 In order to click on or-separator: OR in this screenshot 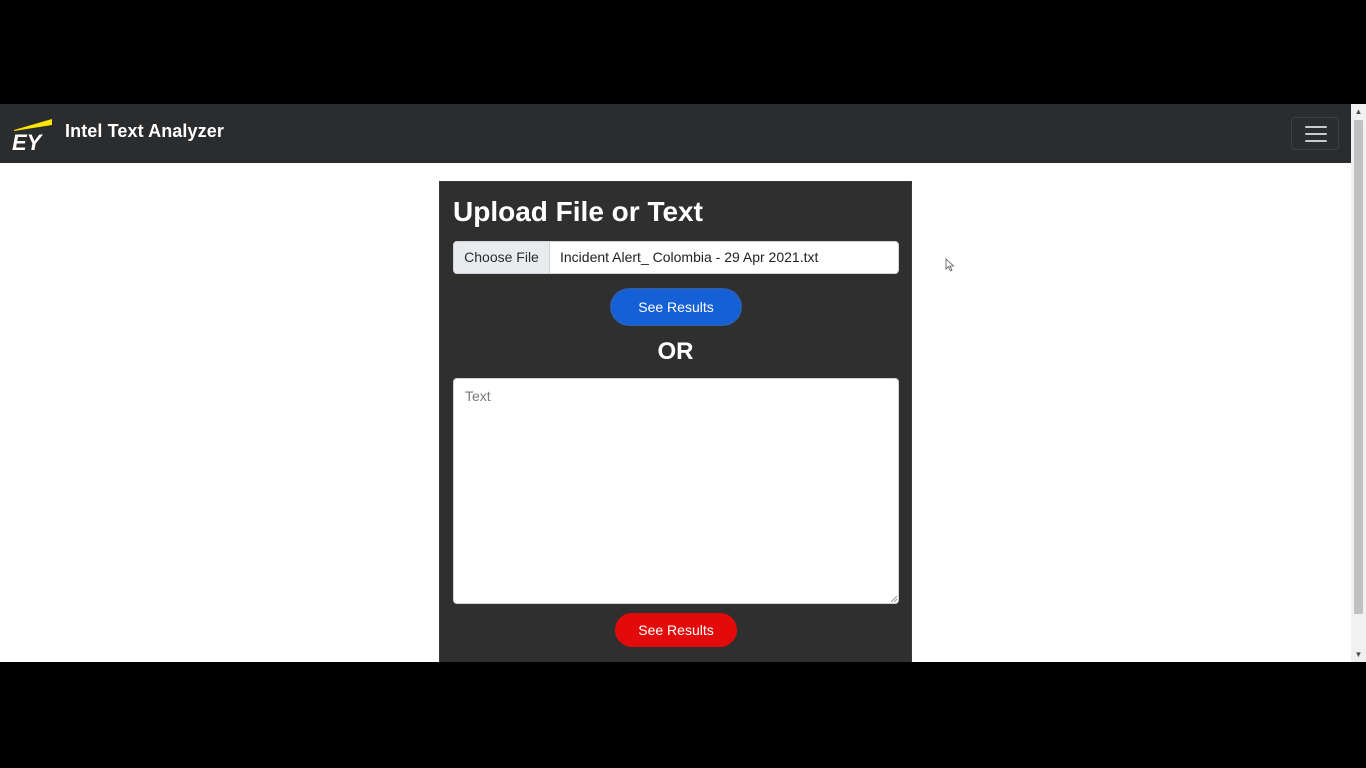, I will do `click(675, 351)`.